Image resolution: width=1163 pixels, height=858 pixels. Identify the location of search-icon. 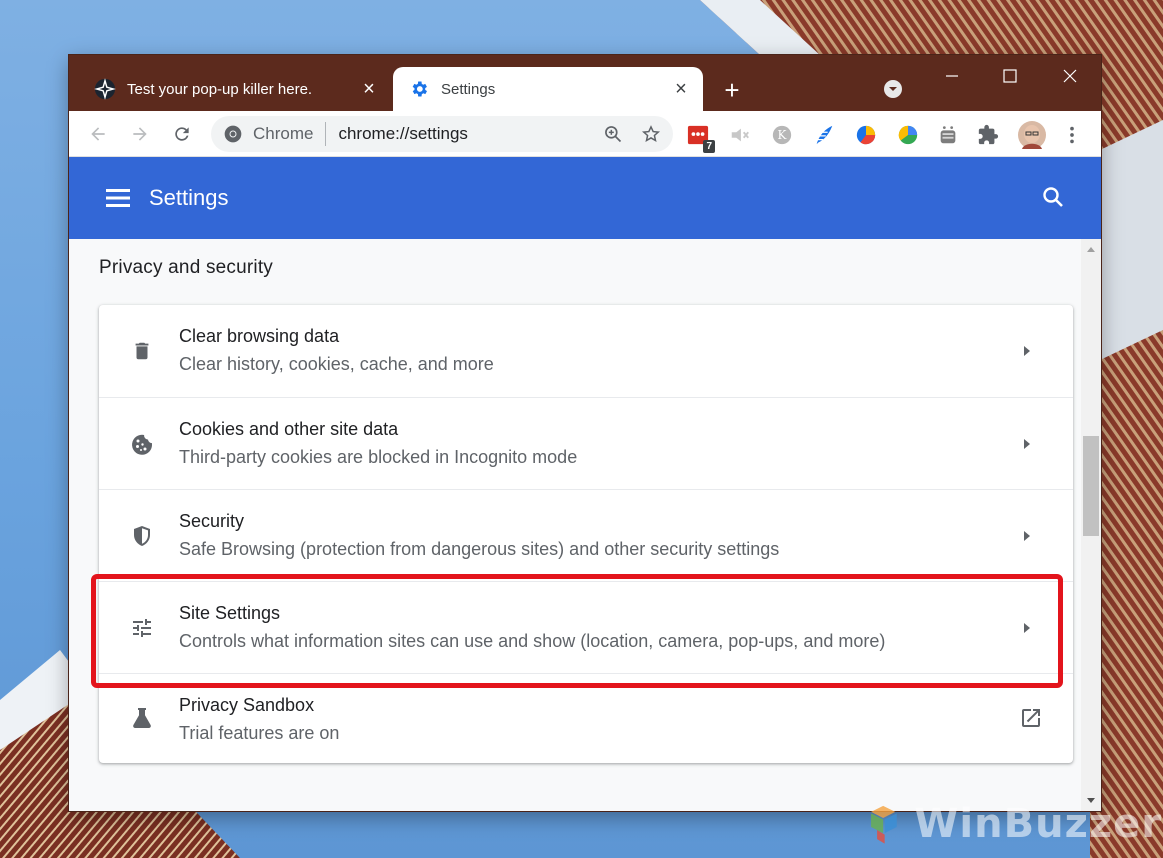
(1054, 198).